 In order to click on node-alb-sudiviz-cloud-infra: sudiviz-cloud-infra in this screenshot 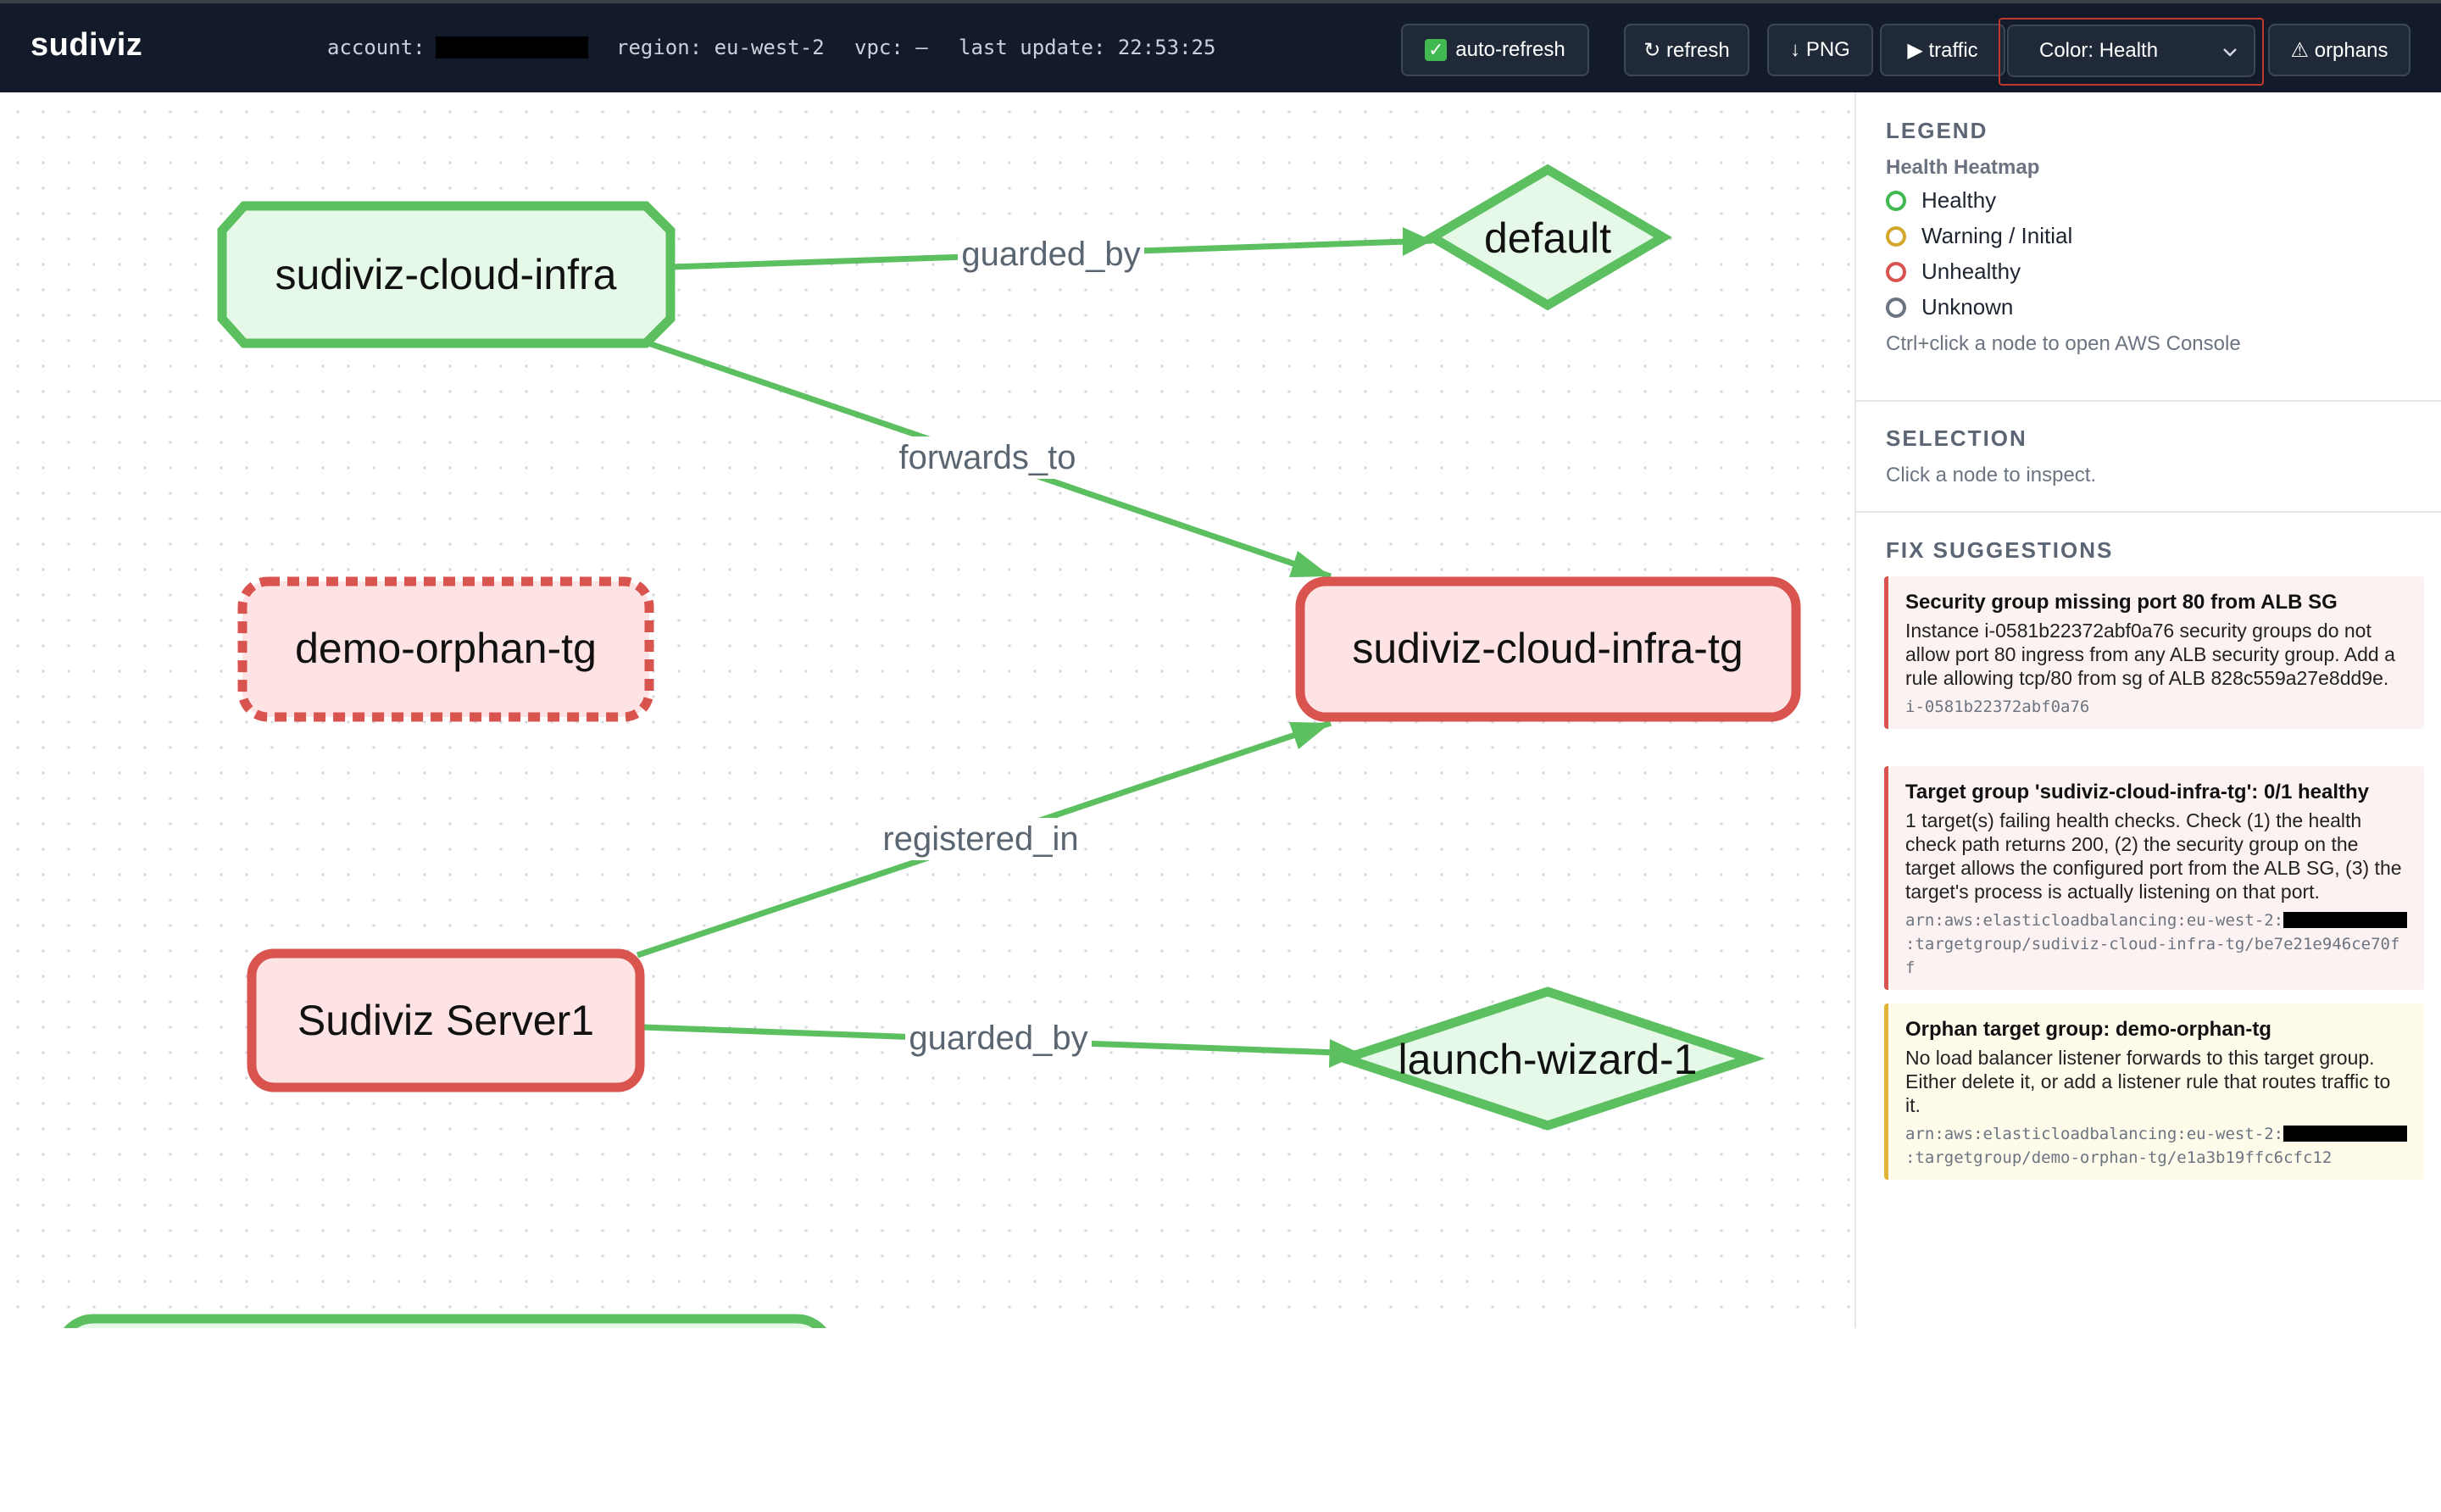, I will do `click(447, 274)`.